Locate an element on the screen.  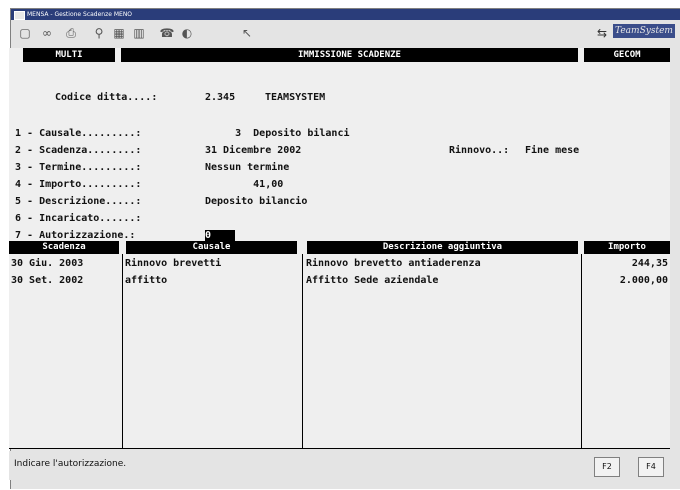
header-multi: MULTI is located at coordinates (69, 55).